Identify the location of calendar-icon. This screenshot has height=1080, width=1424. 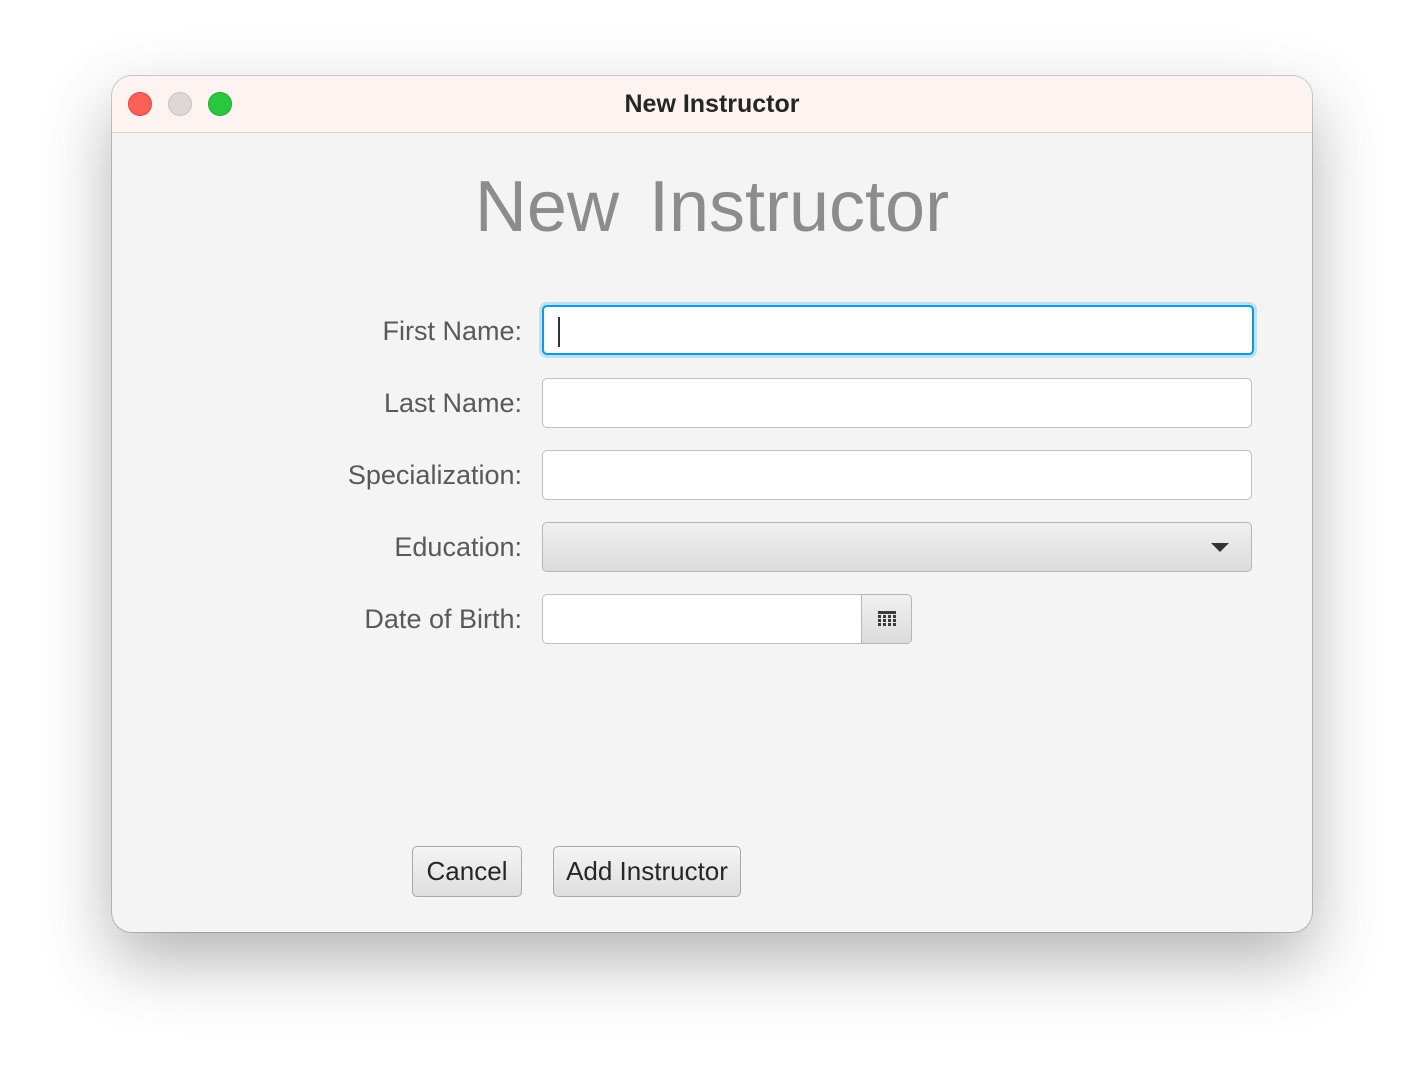
(887, 618).